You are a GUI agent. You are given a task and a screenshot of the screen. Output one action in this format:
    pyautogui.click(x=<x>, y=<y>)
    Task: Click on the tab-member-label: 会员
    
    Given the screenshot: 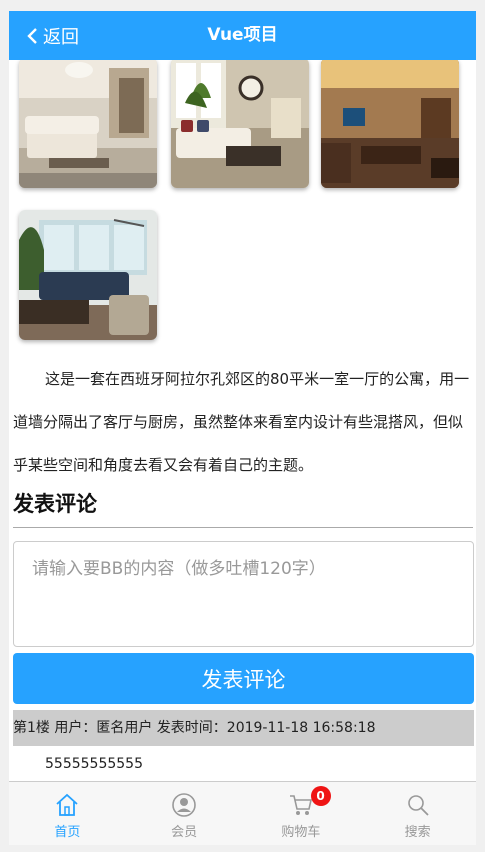 What is the action you would take?
    pyautogui.click(x=184, y=832)
    